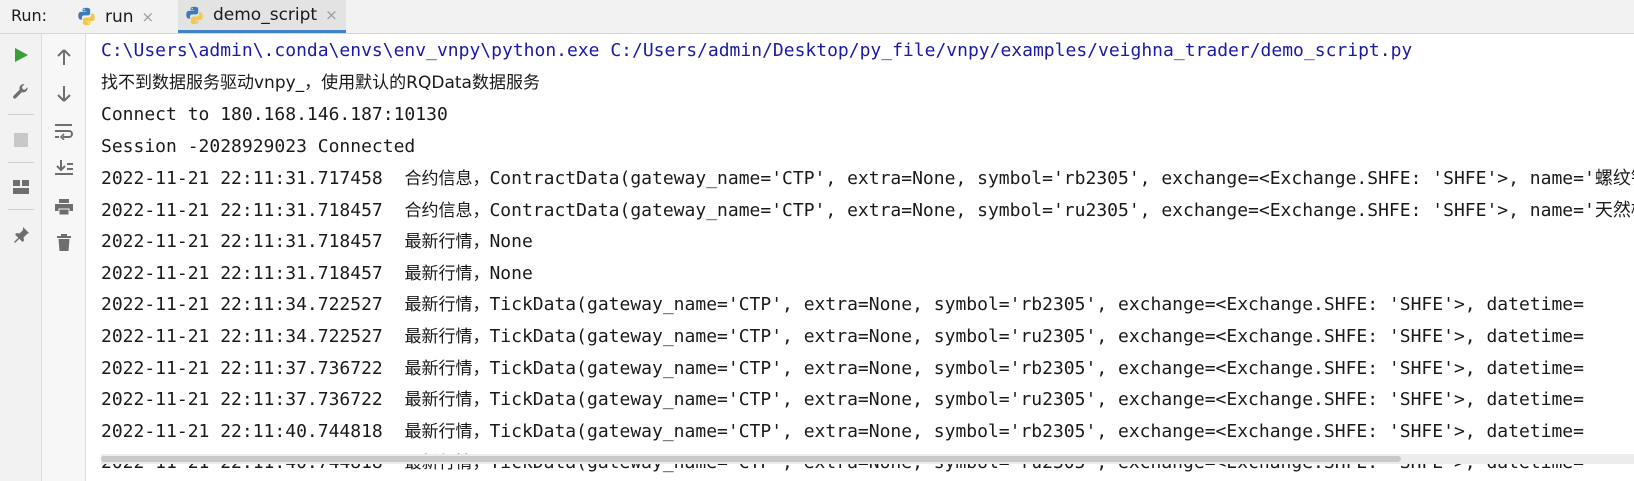  What do you see at coordinates (29, 15) in the screenshot?
I see `run-label: Run:` at bounding box center [29, 15].